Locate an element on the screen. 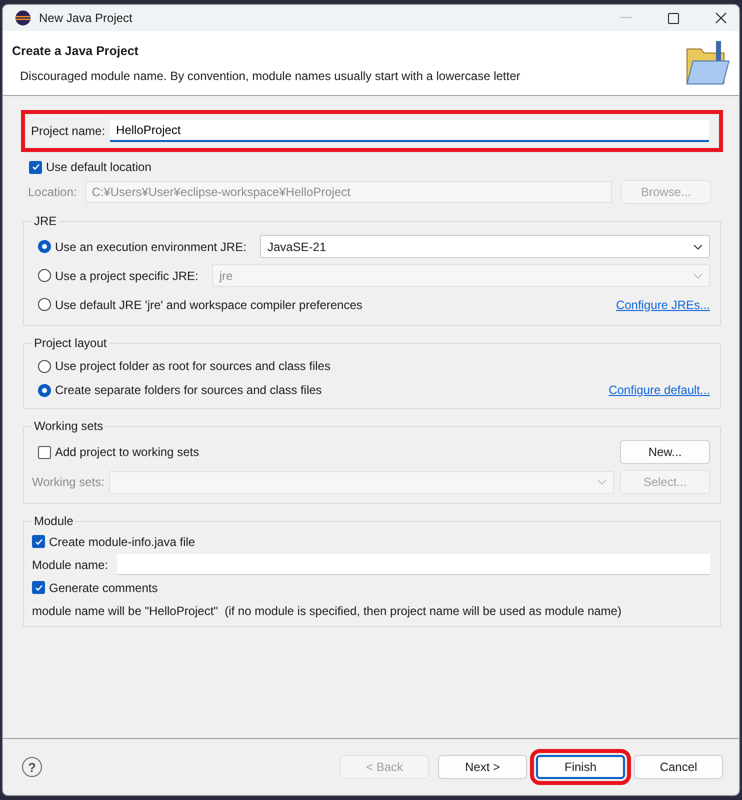  jre-dropdown: JavaSE-21 is located at coordinates (485, 246).